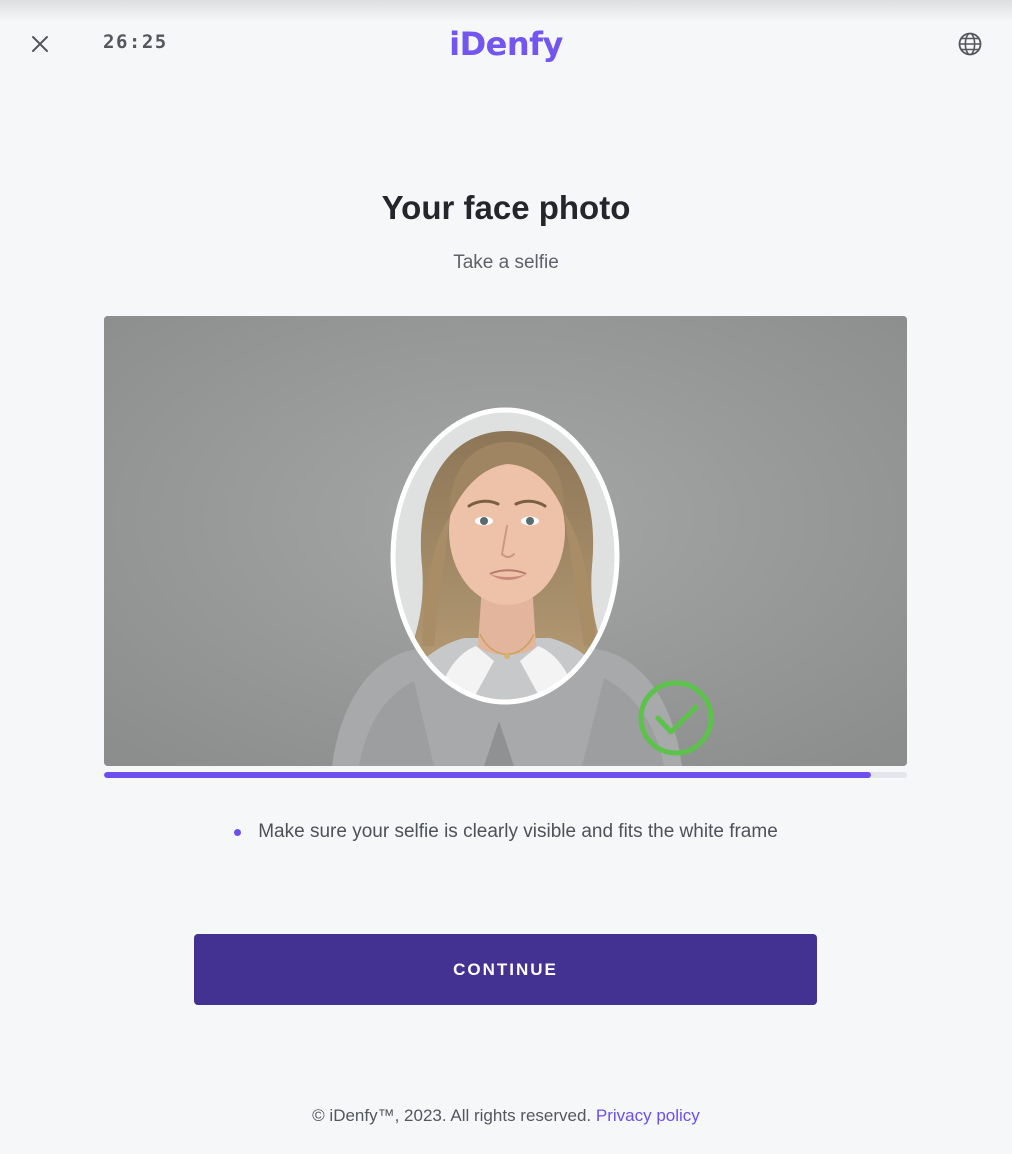 The image size is (1012, 1154). I want to click on continue-button: CONTINUE, so click(505, 969).